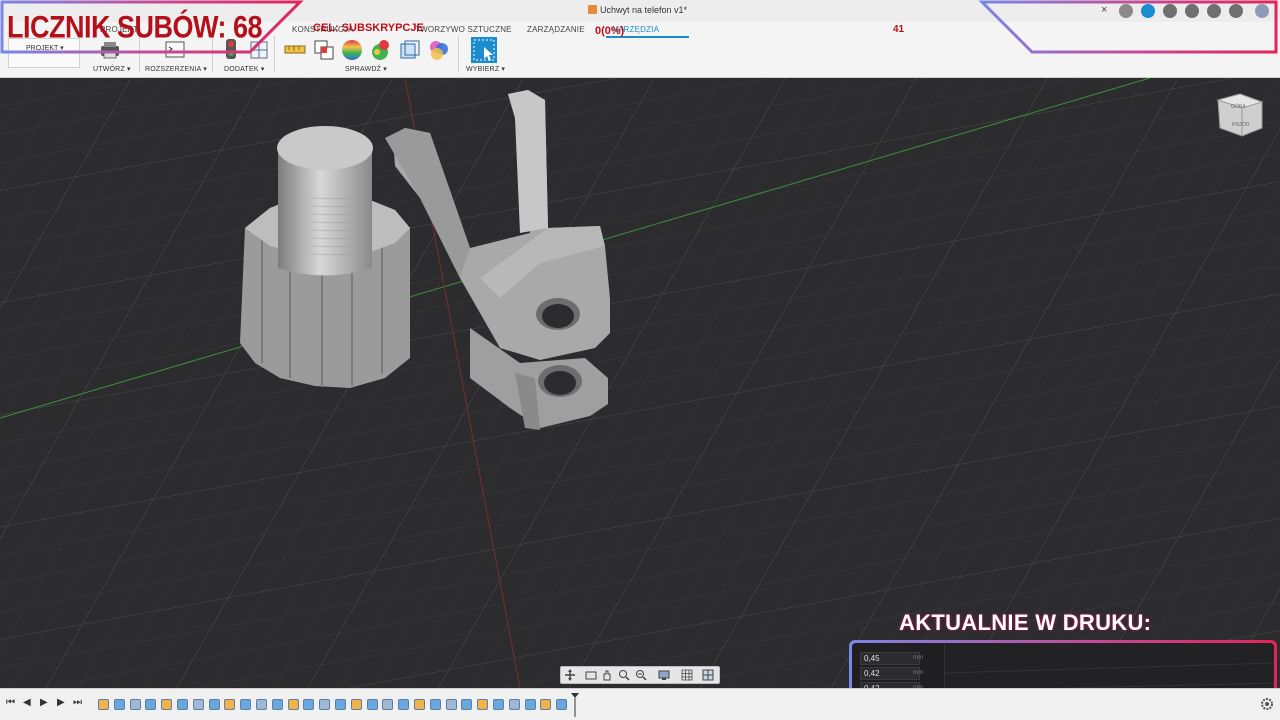 The height and width of the screenshot is (720, 1280). I want to click on zoom-window-icon, so click(641, 675).